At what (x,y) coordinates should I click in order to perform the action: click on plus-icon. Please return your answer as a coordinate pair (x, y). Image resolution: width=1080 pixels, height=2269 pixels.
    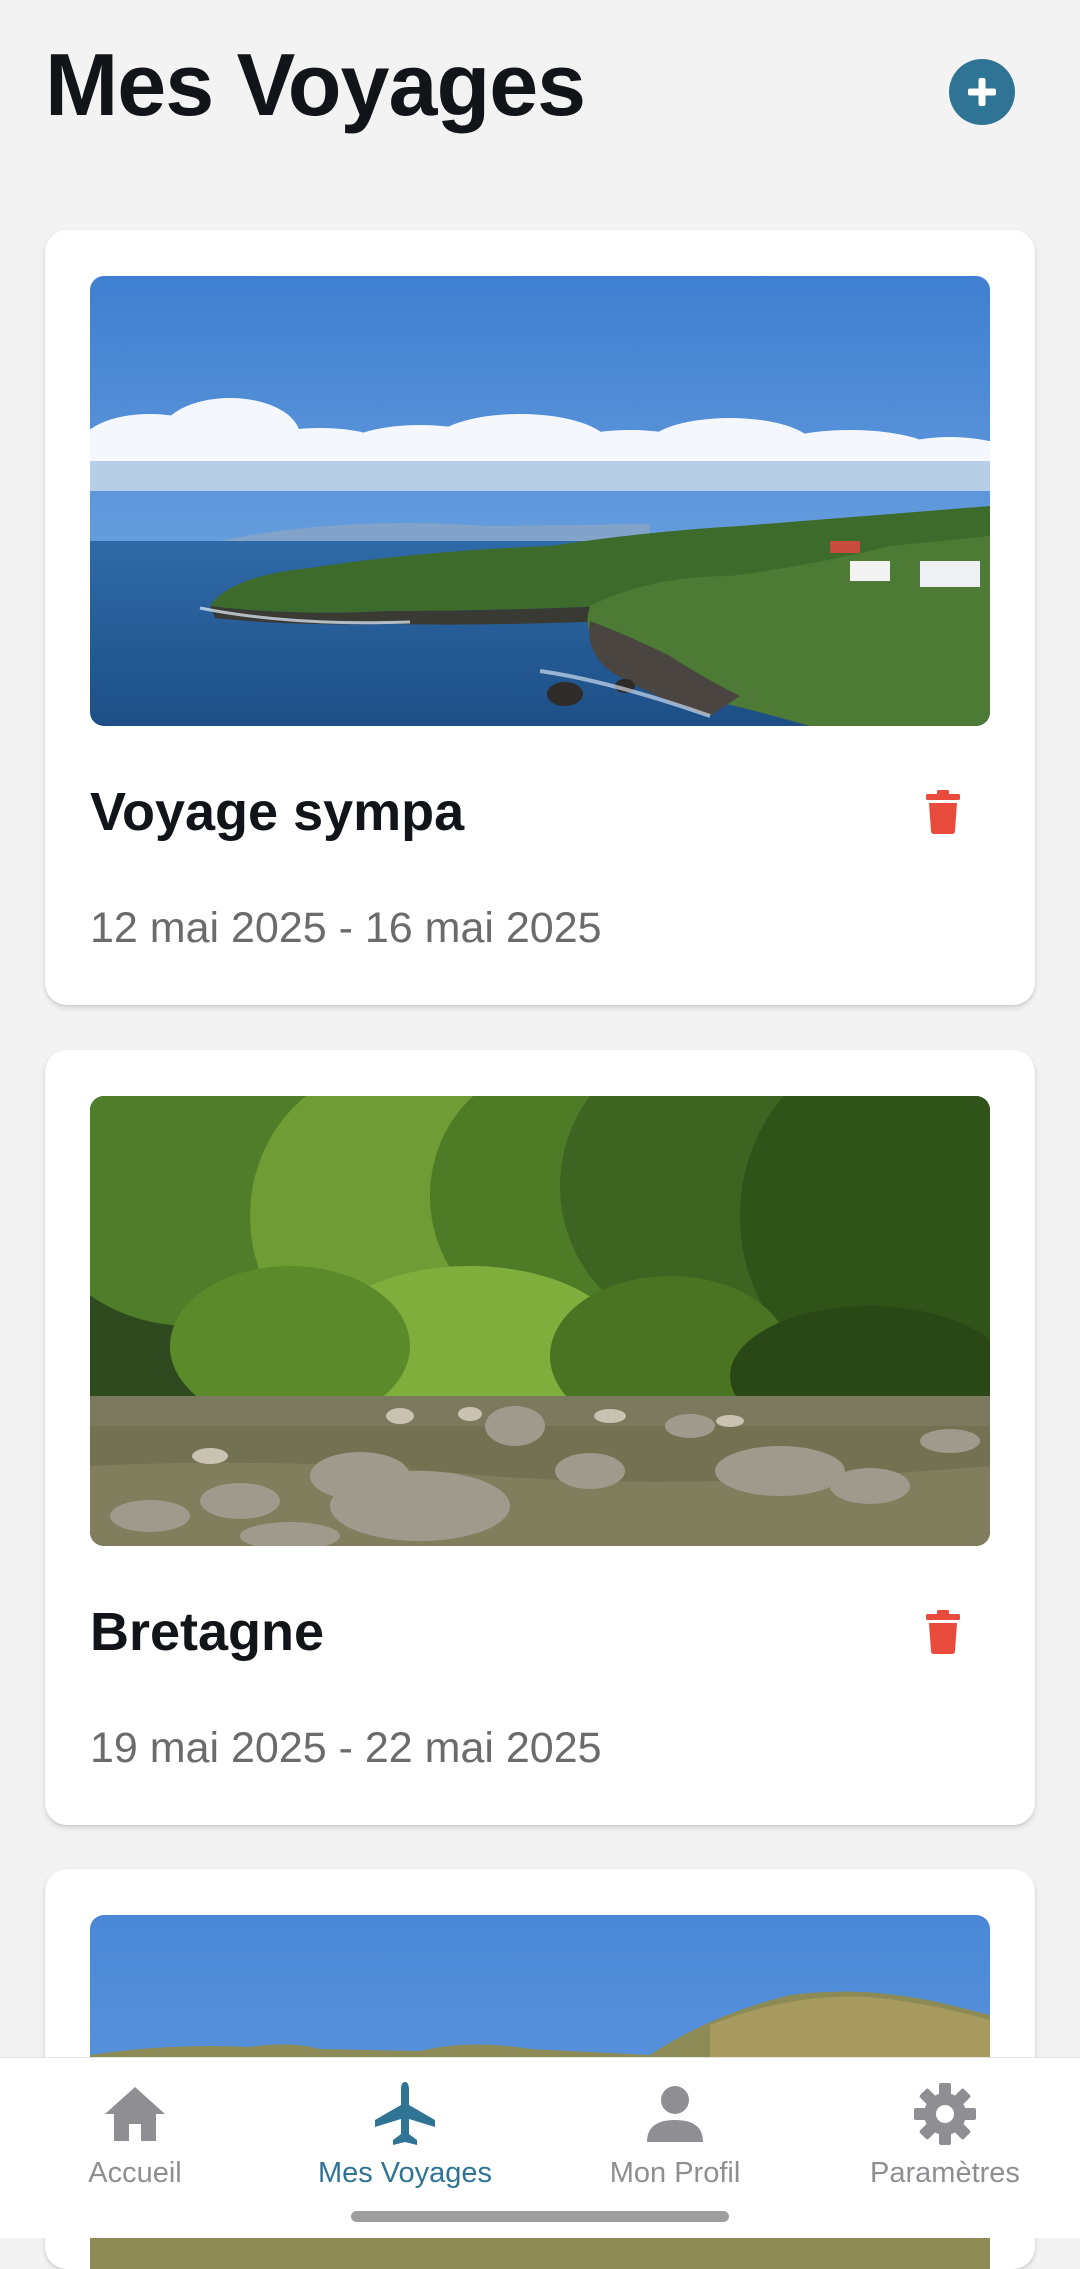
    Looking at the image, I should click on (982, 92).